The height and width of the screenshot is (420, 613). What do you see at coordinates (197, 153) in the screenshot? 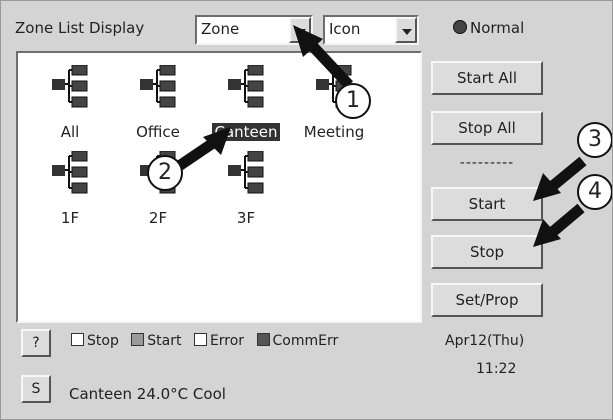
I see `arrow-2-shaft` at bounding box center [197, 153].